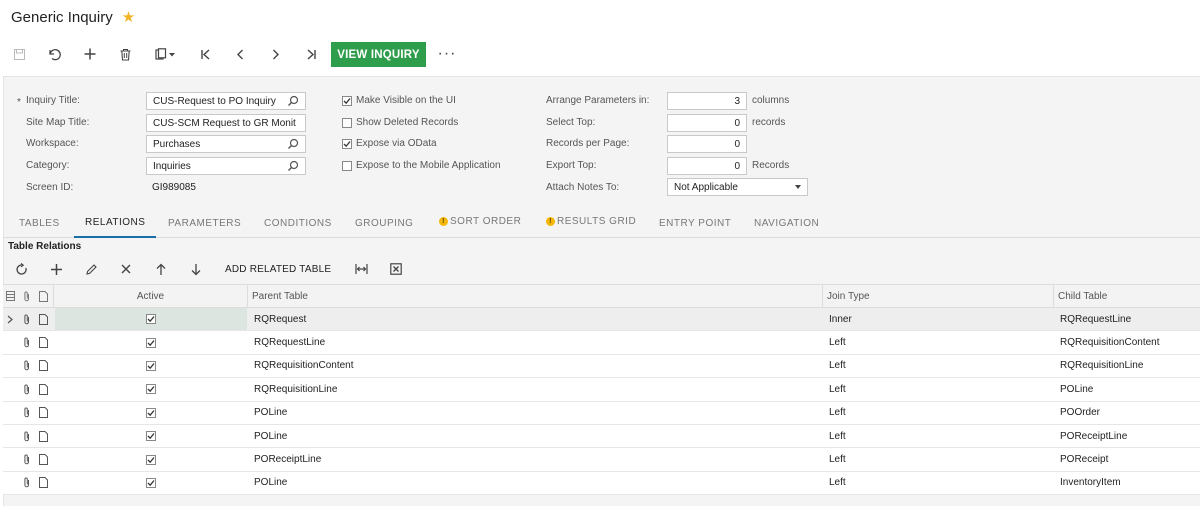 The width and height of the screenshot is (1200, 508). What do you see at coordinates (56, 269) in the screenshot?
I see `add-row-icon` at bounding box center [56, 269].